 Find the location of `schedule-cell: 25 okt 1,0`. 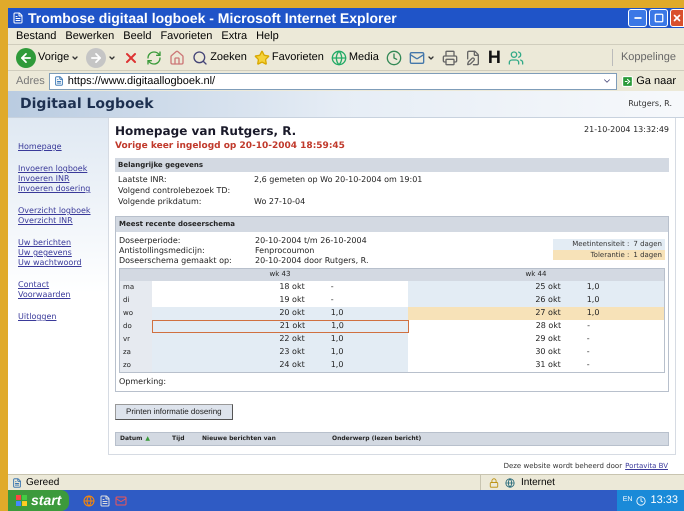

schedule-cell: 25 okt 1,0 is located at coordinates (536, 287).